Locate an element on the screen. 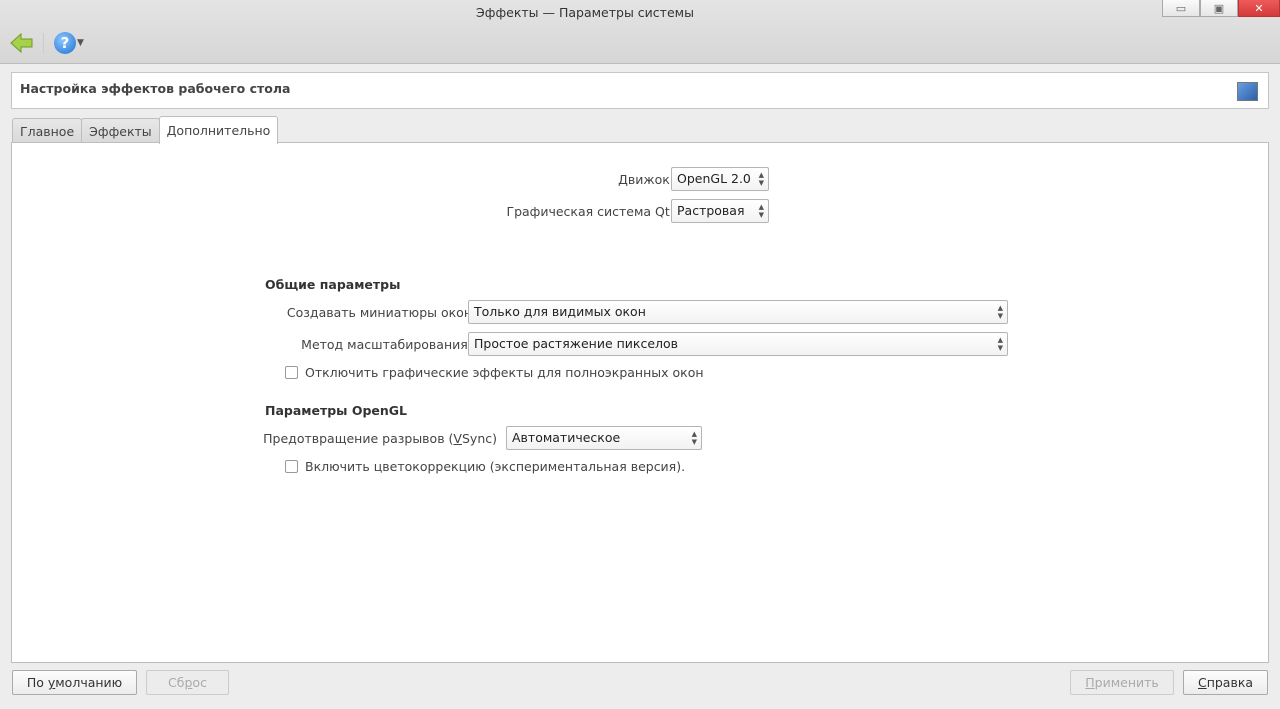  apply-button: Применить is located at coordinates (1122, 682).